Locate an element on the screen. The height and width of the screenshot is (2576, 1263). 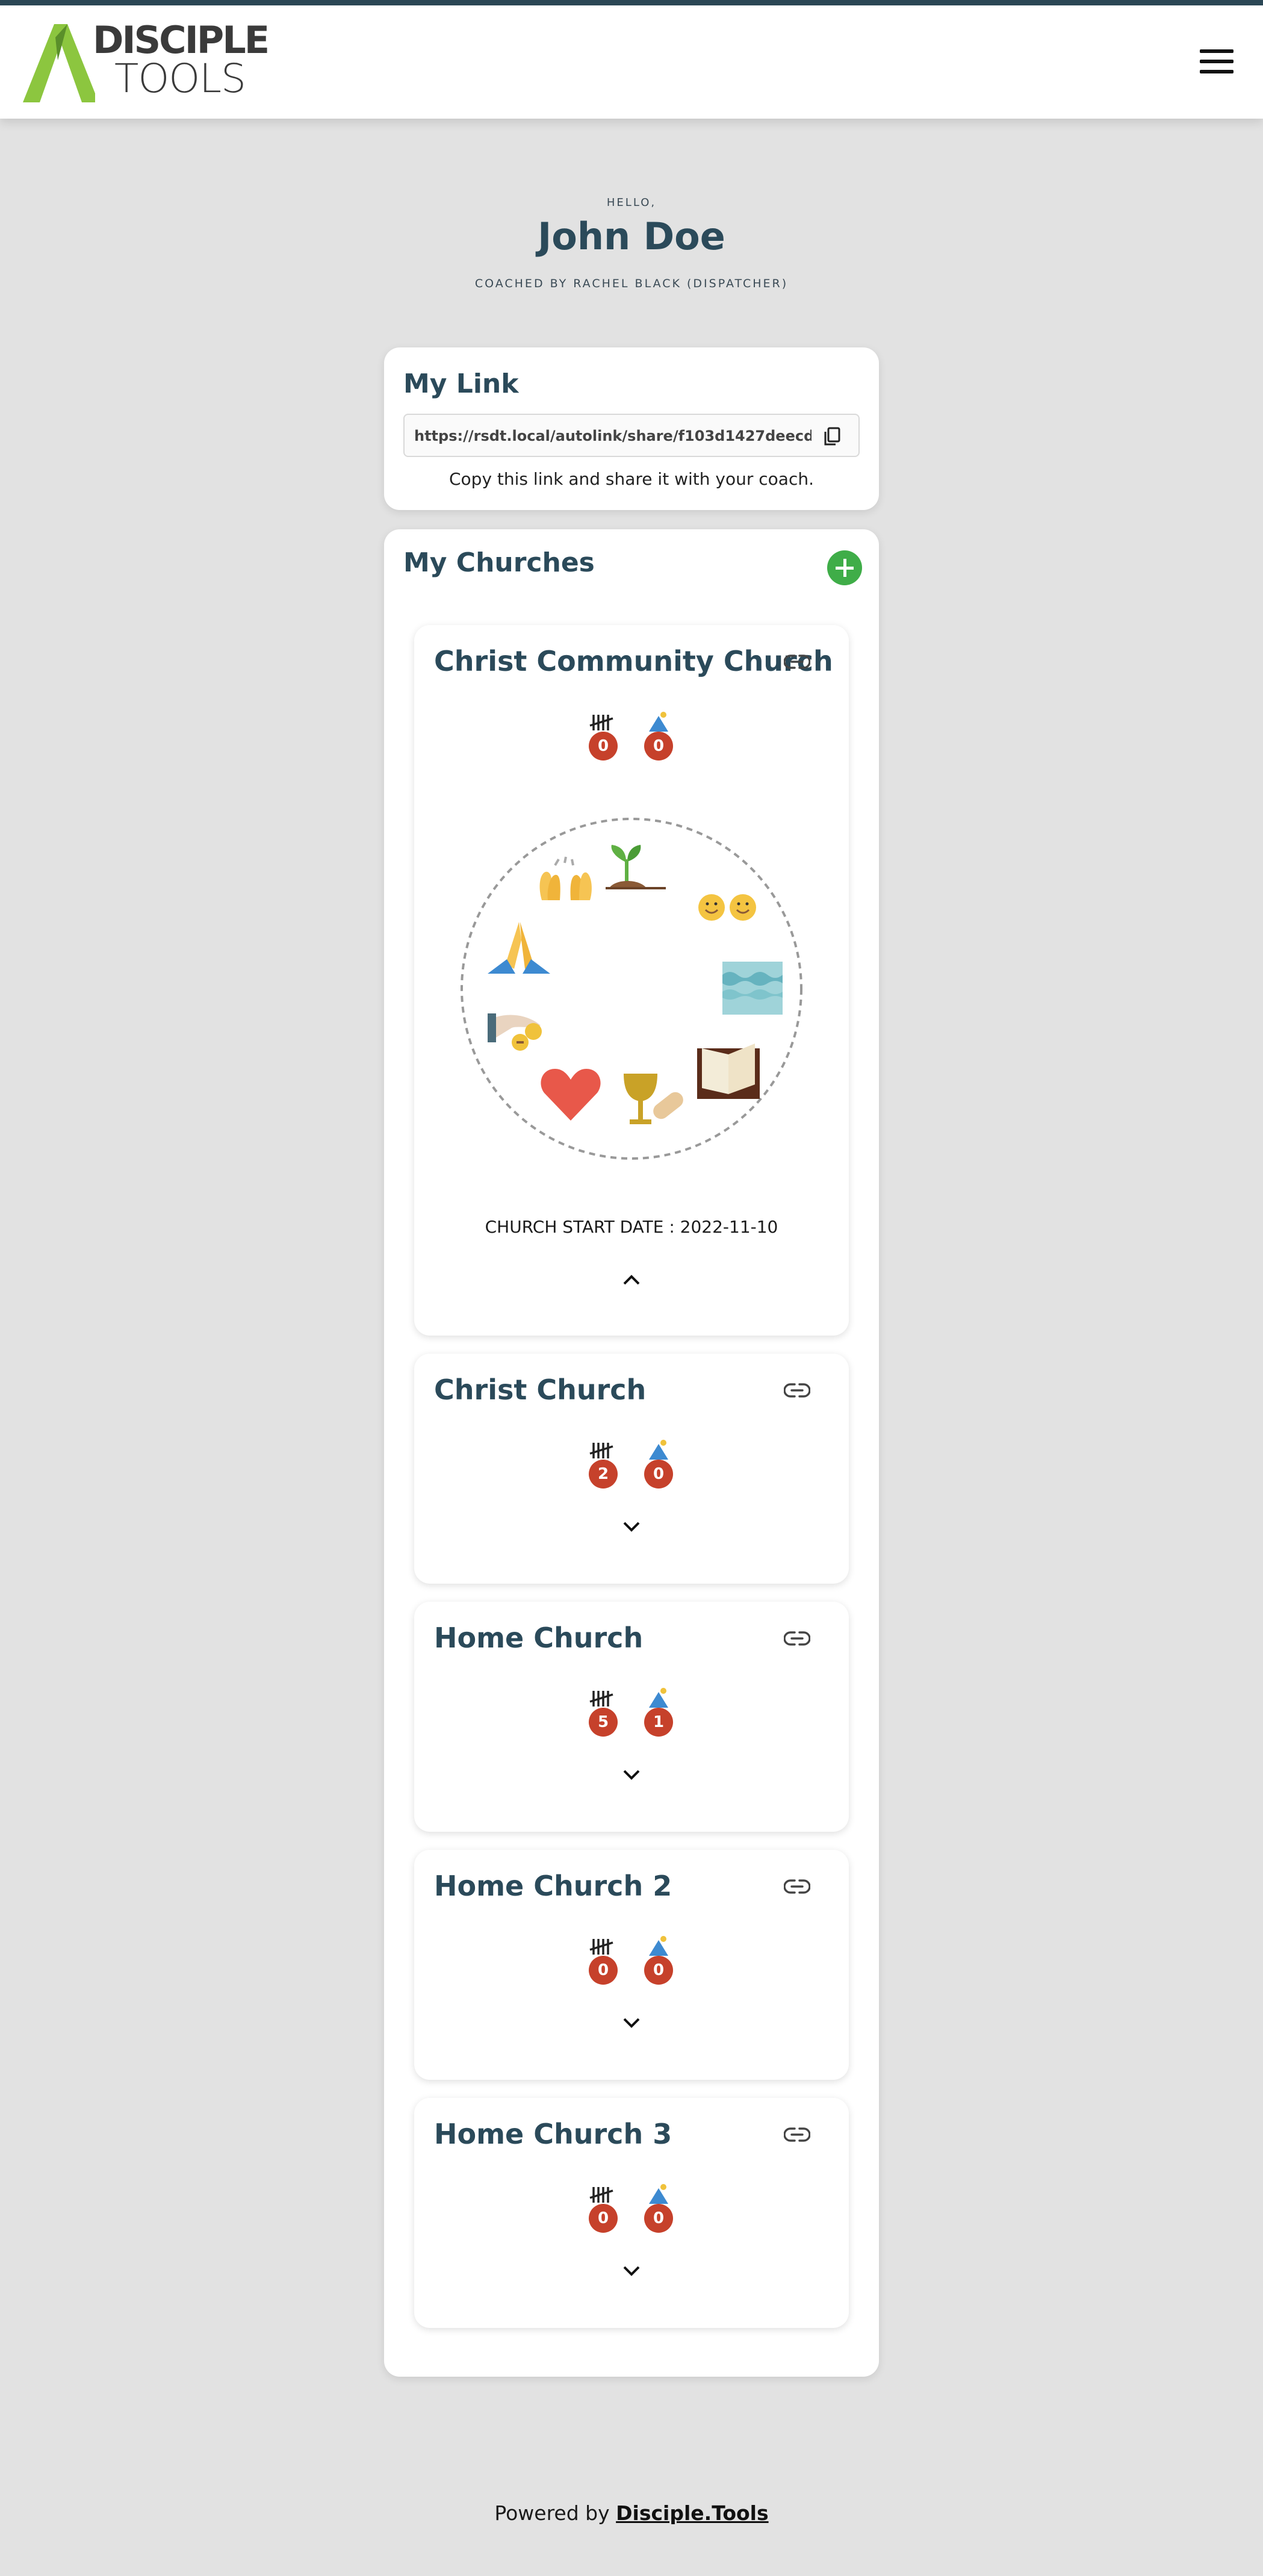
church-name: Christ Community Church is located at coordinates (633, 661).